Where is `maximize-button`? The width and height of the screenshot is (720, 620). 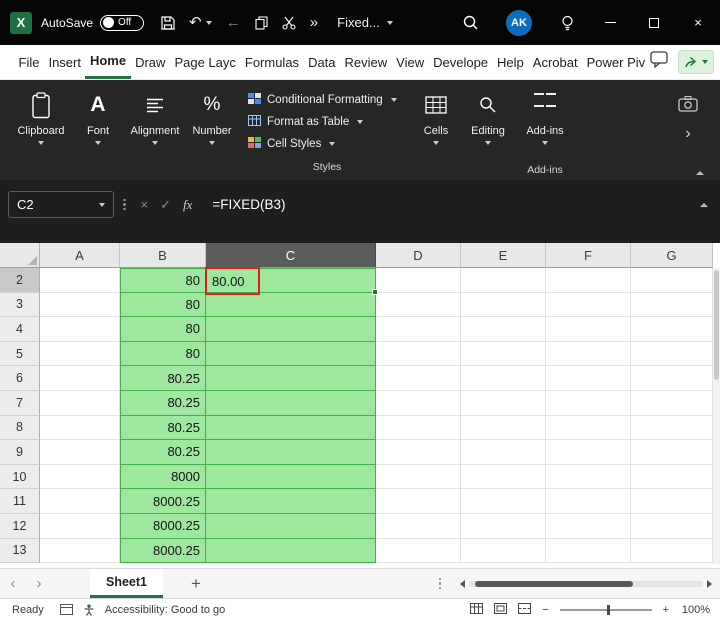 maximize-button is located at coordinates (654, 22).